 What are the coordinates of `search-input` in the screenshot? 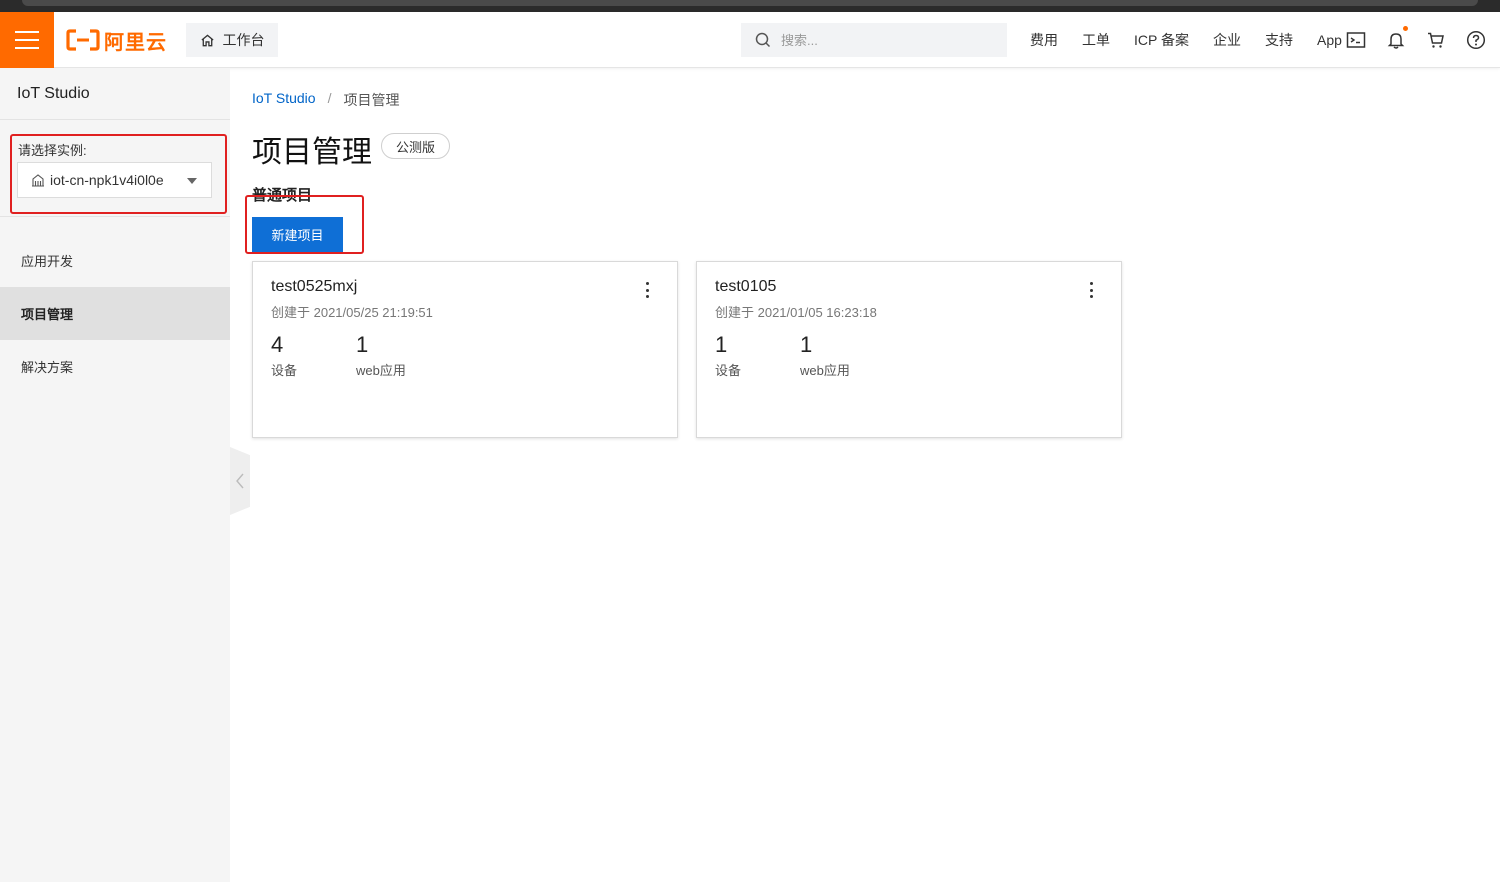 It's located at (881, 40).